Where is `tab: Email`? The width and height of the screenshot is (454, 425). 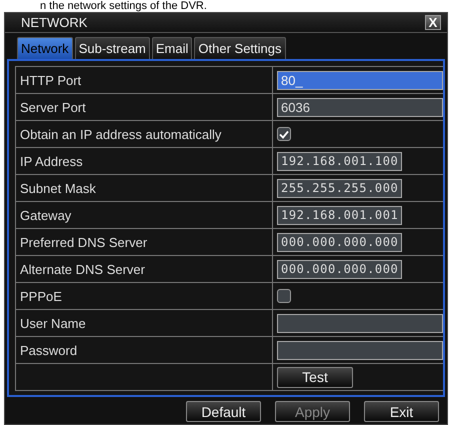
tab: Email is located at coordinates (172, 48).